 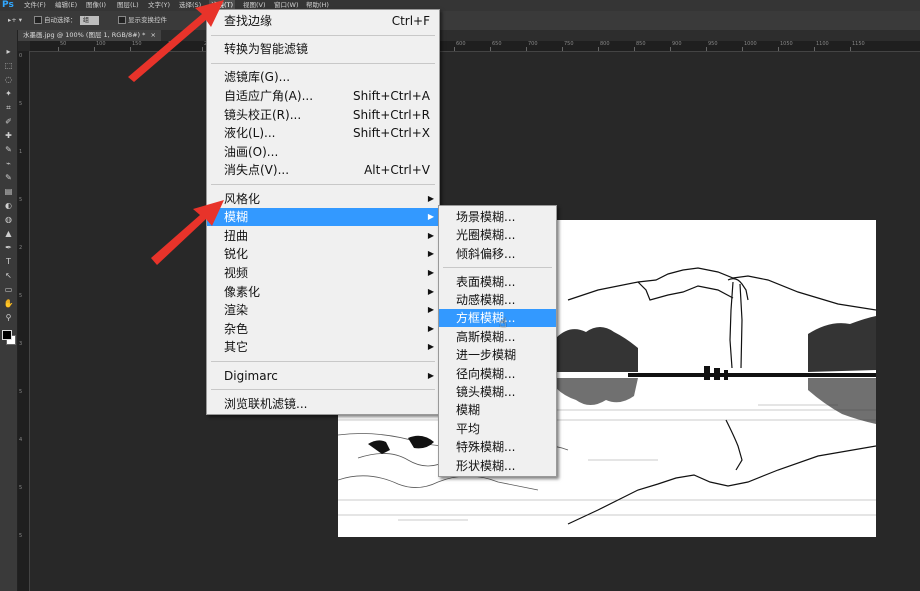 What do you see at coordinates (66, 5) in the screenshot?
I see `menubar-item: 编辑(E)` at bounding box center [66, 5].